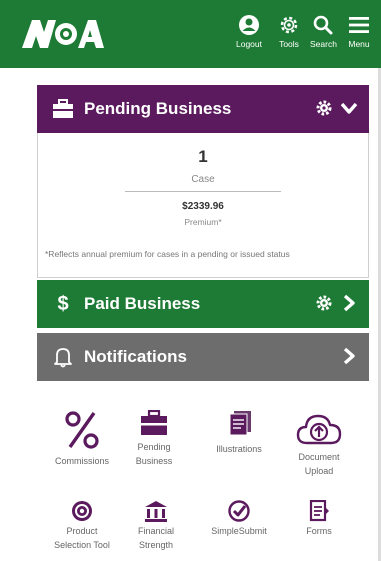  Describe the element at coordinates (203, 179) in the screenshot. I see `case-count-label: Case` at that location.